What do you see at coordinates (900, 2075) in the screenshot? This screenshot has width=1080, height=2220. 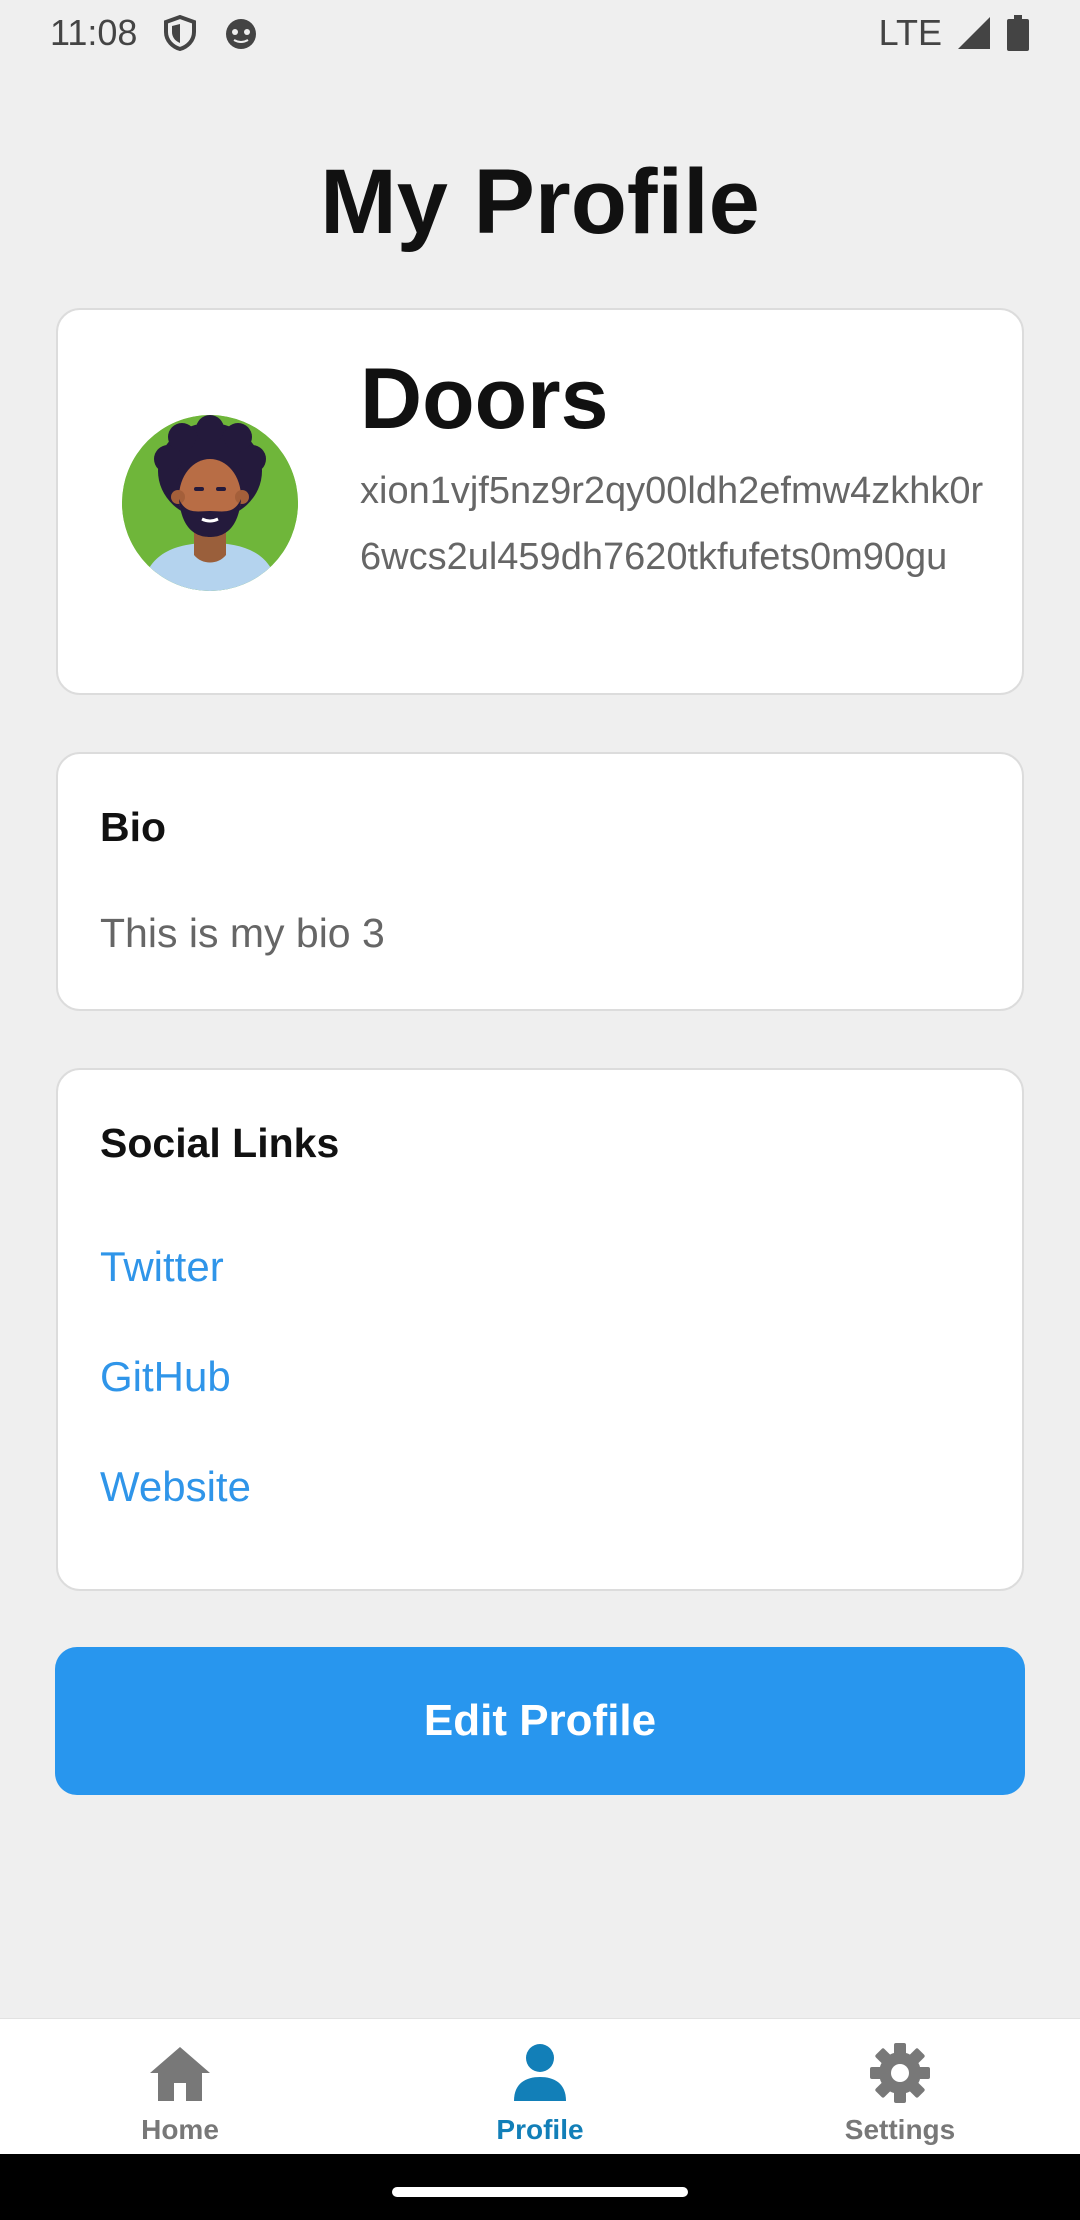 I see `gear-icon` at bounding box center [900, 2075].